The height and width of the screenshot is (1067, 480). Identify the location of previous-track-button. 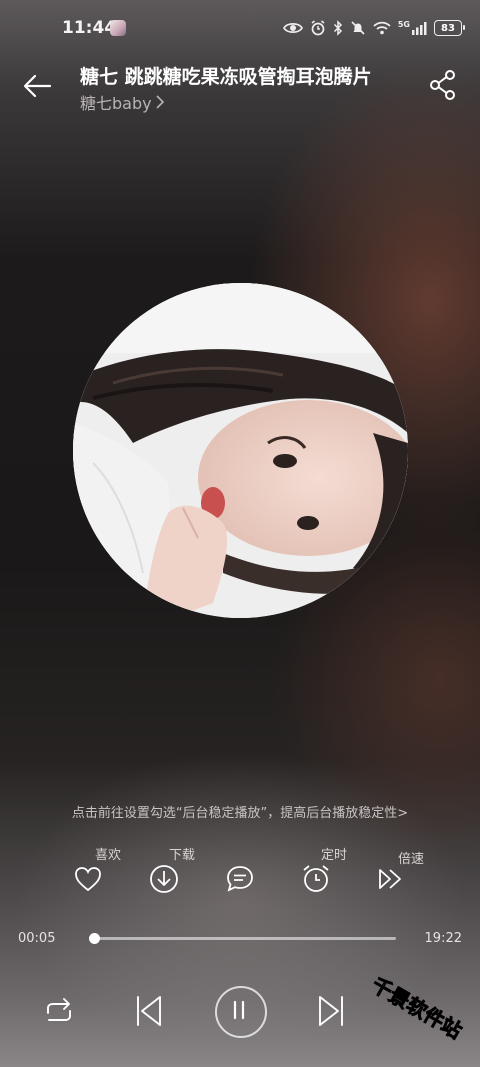
(149, 1011).